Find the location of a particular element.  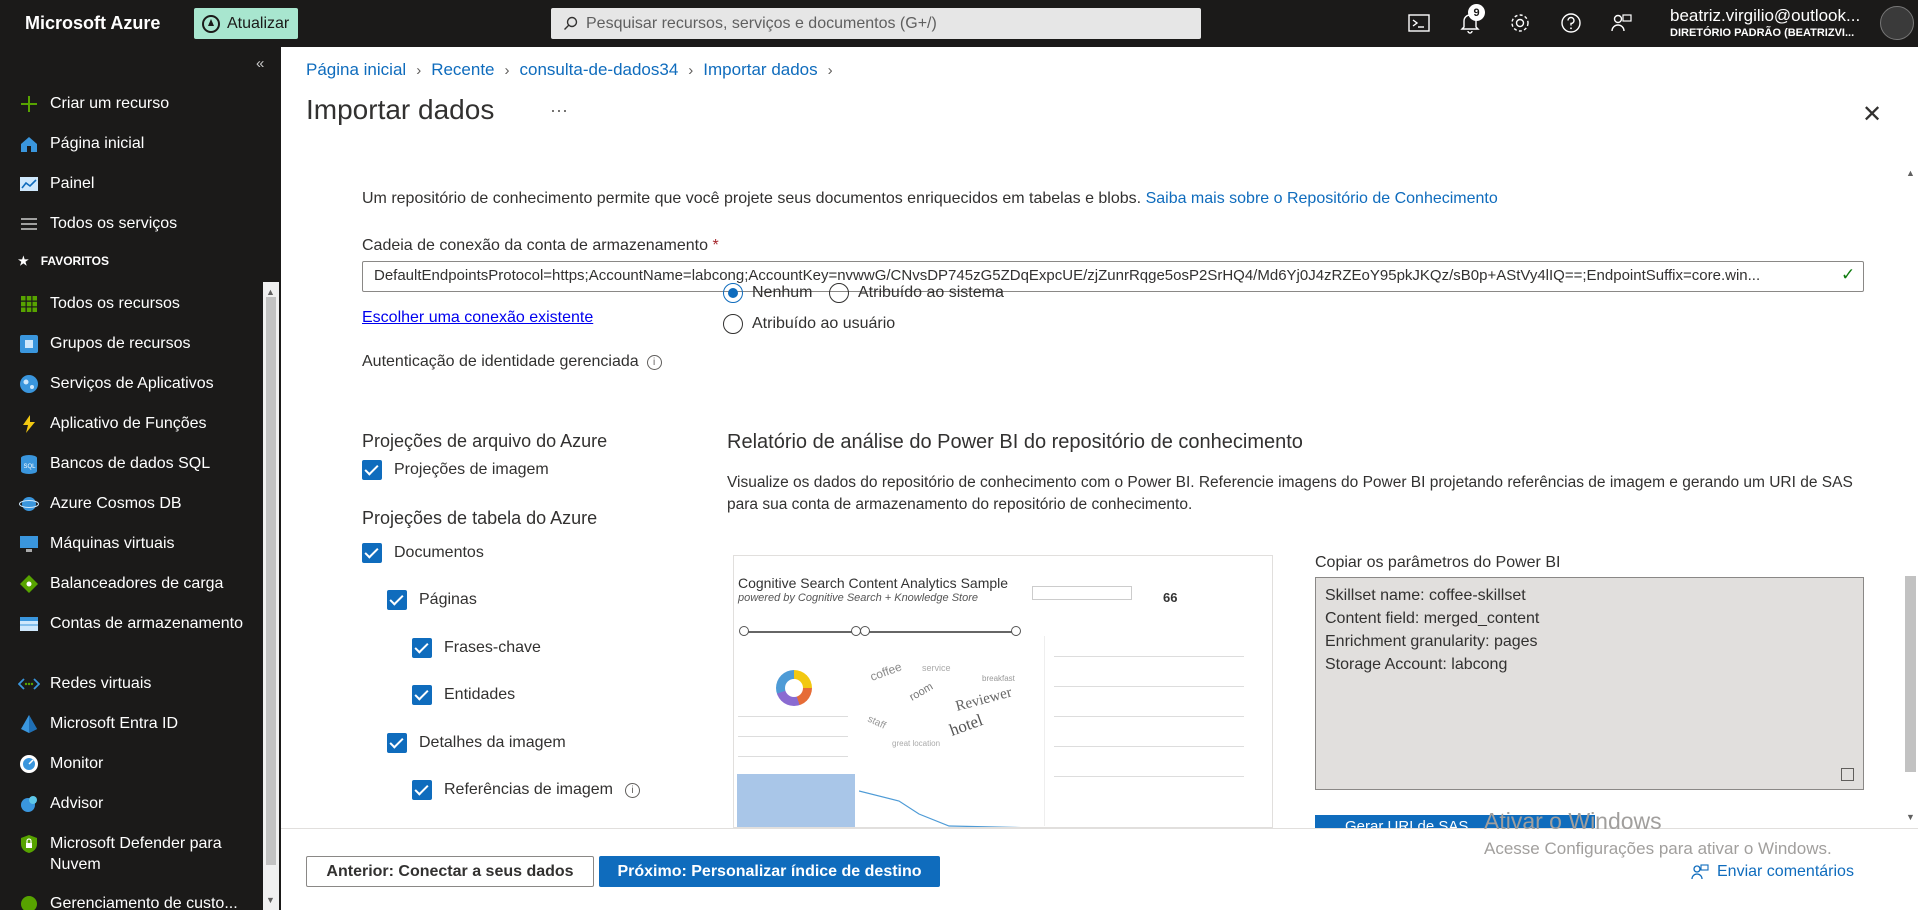

sidebar-scrollbar-thumb is located at coordinates (271, 581).